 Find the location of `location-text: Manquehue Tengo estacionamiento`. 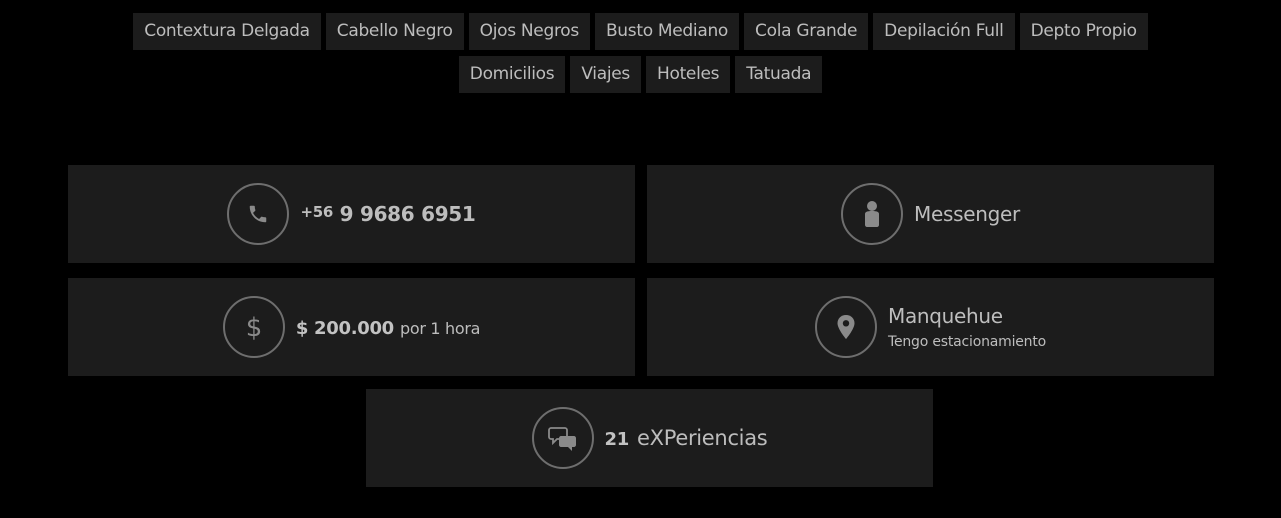

location-text: Manquehue Tengo estacionamiento is located at coordinates (967, 327).